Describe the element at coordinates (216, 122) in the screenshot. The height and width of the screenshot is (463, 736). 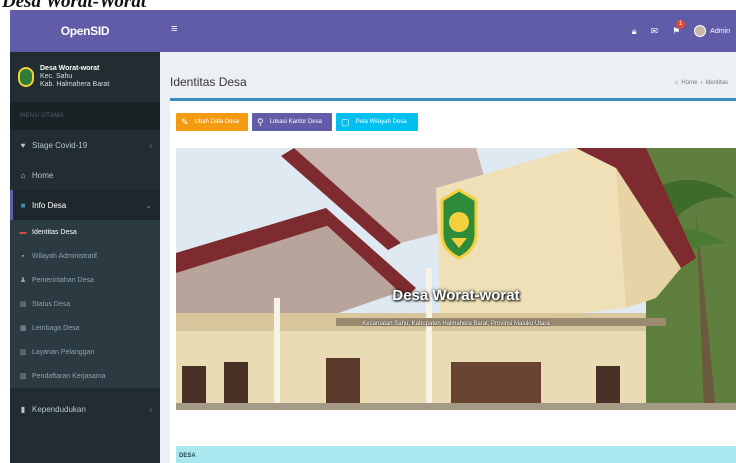
I see `button-label: Ubah Data Desa` at that location.